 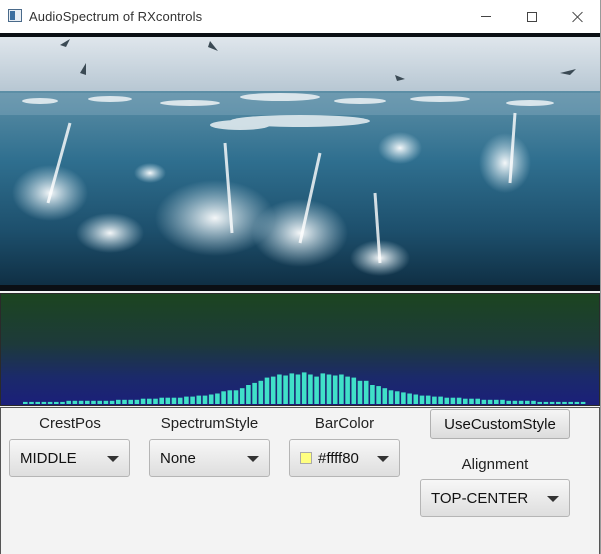 I want to click on use-custom-style-button: UseCustomStyle, so click(x=500, y=424).